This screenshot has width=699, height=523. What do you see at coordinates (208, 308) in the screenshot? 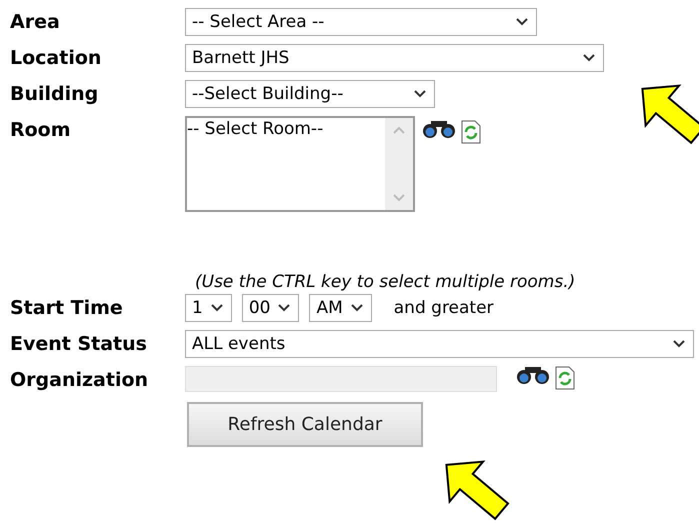
I see `dropdown-field: 1` at bounding box center [208, 308].